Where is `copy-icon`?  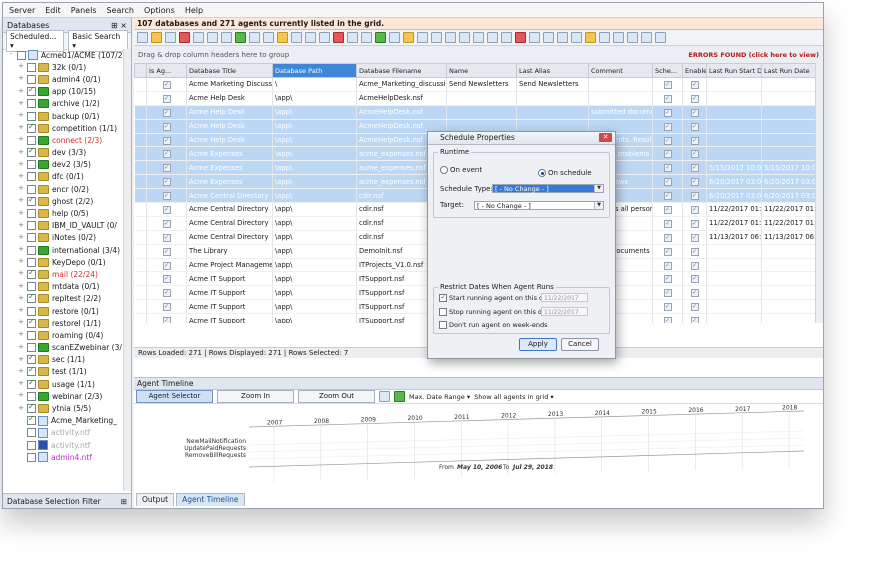
copy-icon is located at coordinates (384, 396).